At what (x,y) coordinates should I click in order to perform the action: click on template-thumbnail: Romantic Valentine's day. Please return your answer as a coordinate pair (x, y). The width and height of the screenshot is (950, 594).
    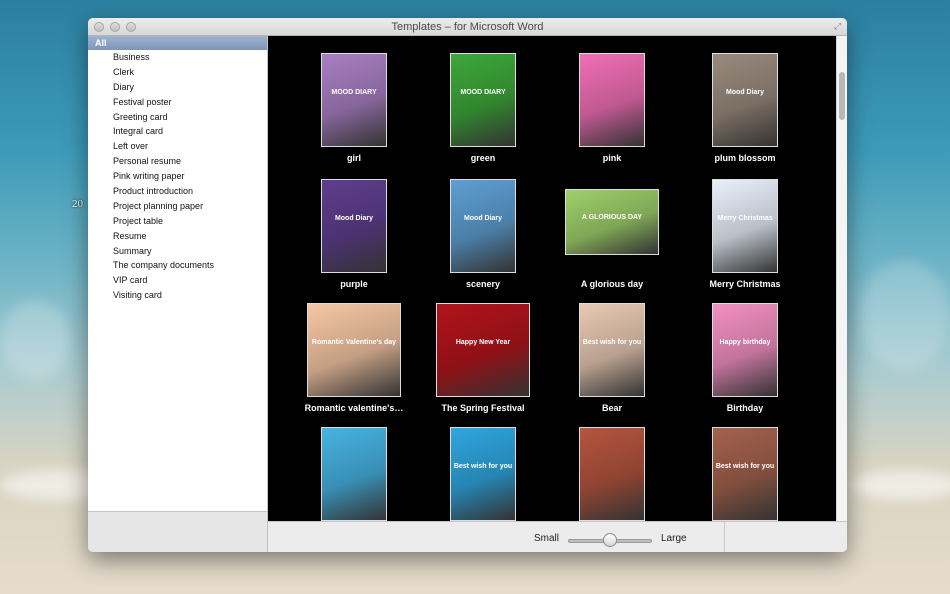
    Looking at the image, I should click on (354, 350).